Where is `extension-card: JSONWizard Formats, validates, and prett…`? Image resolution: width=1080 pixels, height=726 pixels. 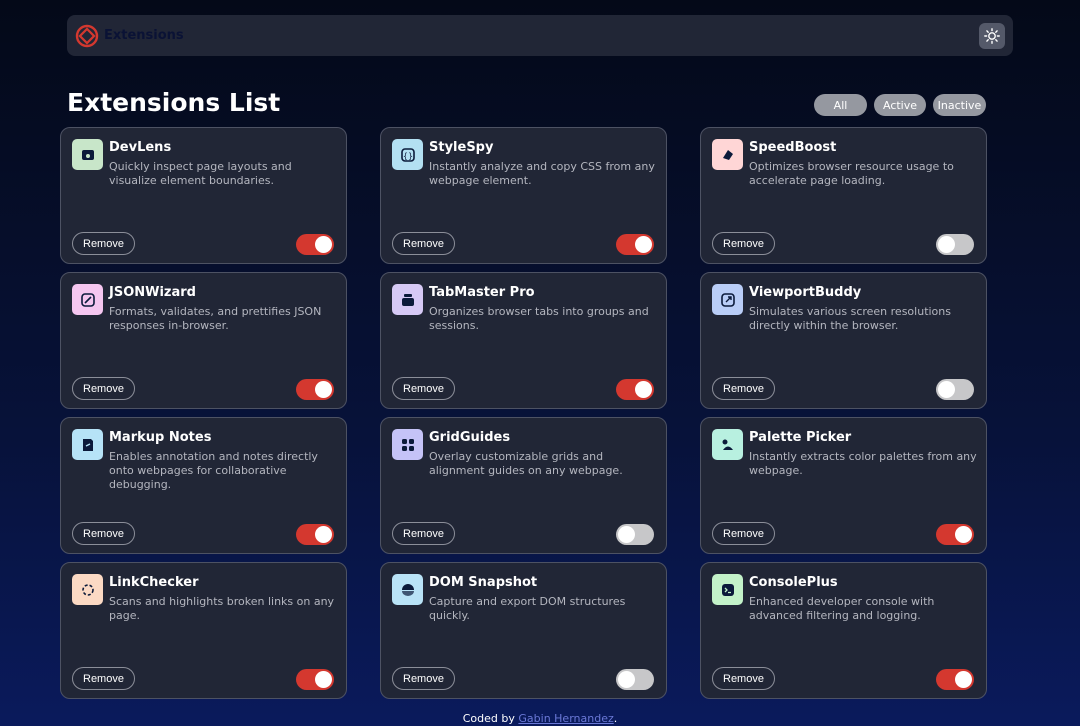 extension-card: JSONWizard Formats, validates, and prett… is located at coordinates (203, 340).